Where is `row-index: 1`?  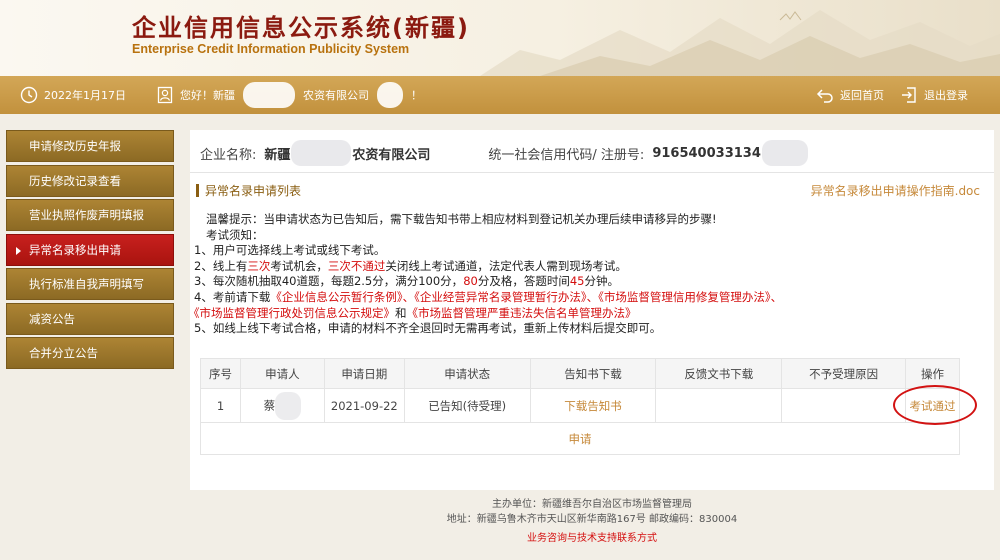 row-index: 1 is located at coordinates (220, 405).